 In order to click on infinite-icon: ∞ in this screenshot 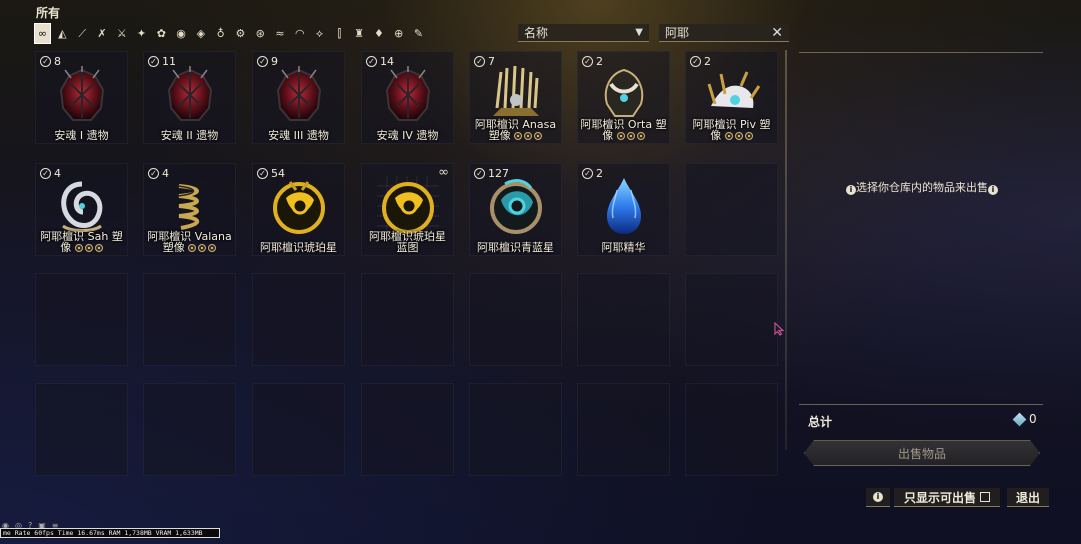, I will do `click(443, 172)`.